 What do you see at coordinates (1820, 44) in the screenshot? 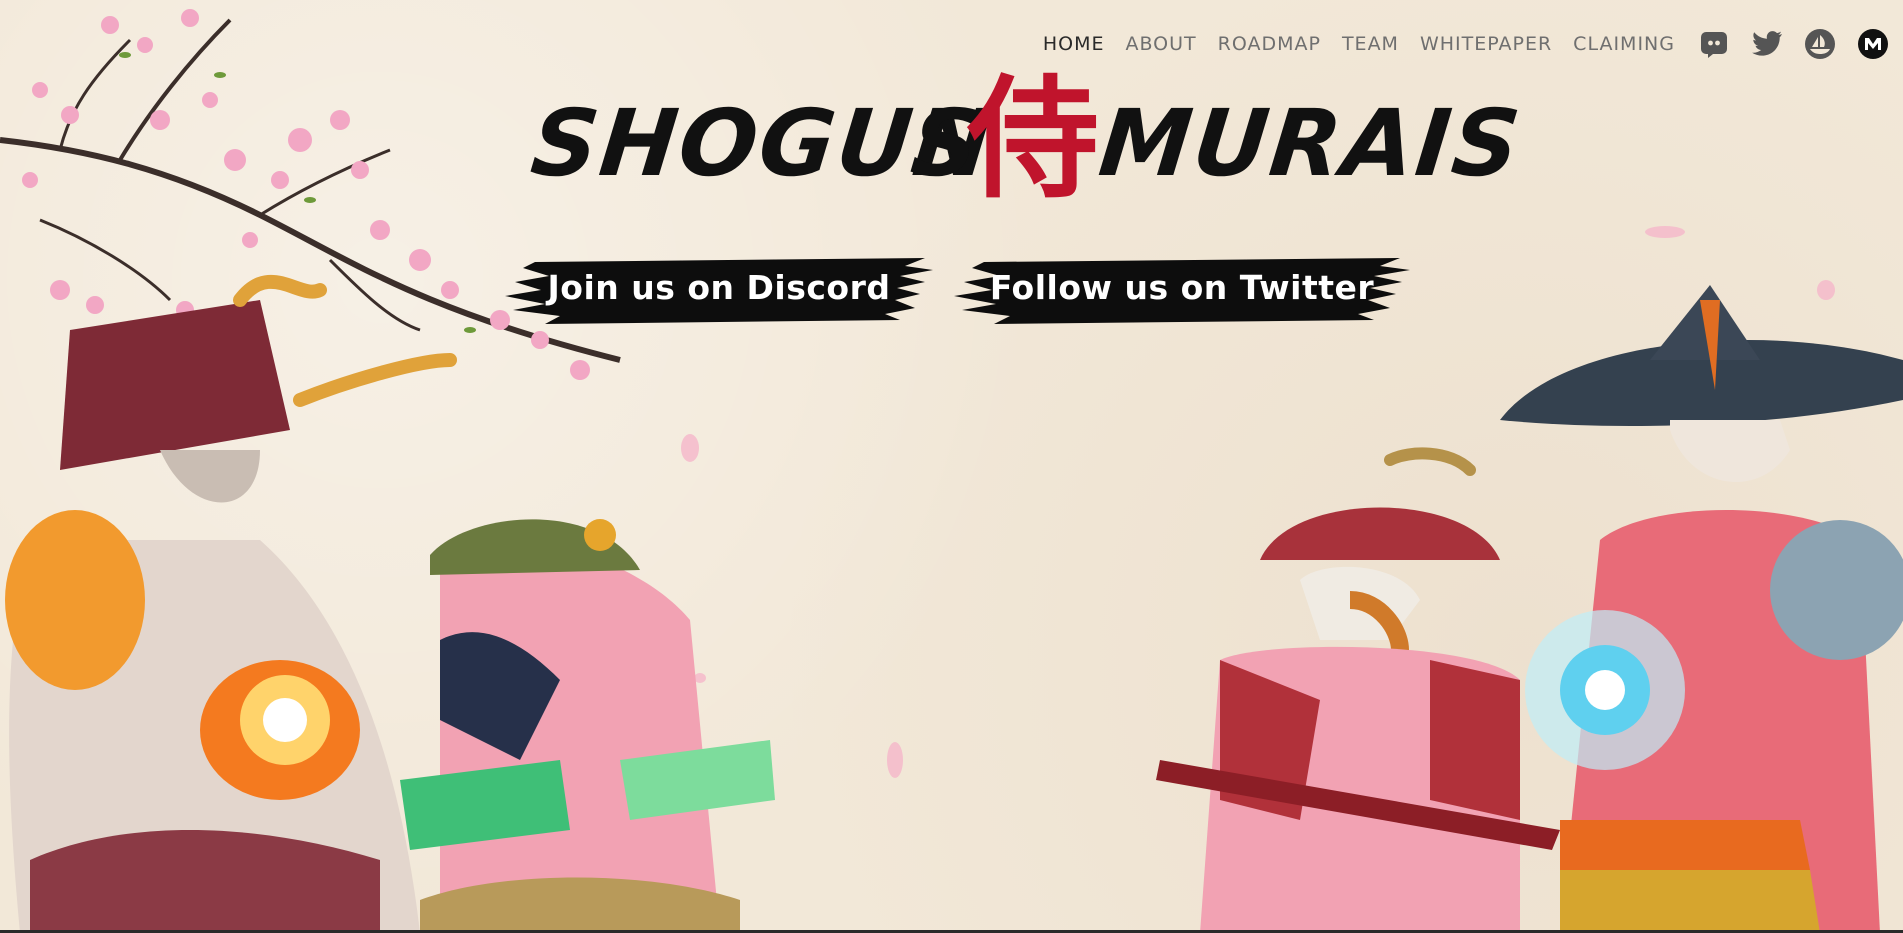
I see `opensea-icon` at bounding box center [1820, 44].